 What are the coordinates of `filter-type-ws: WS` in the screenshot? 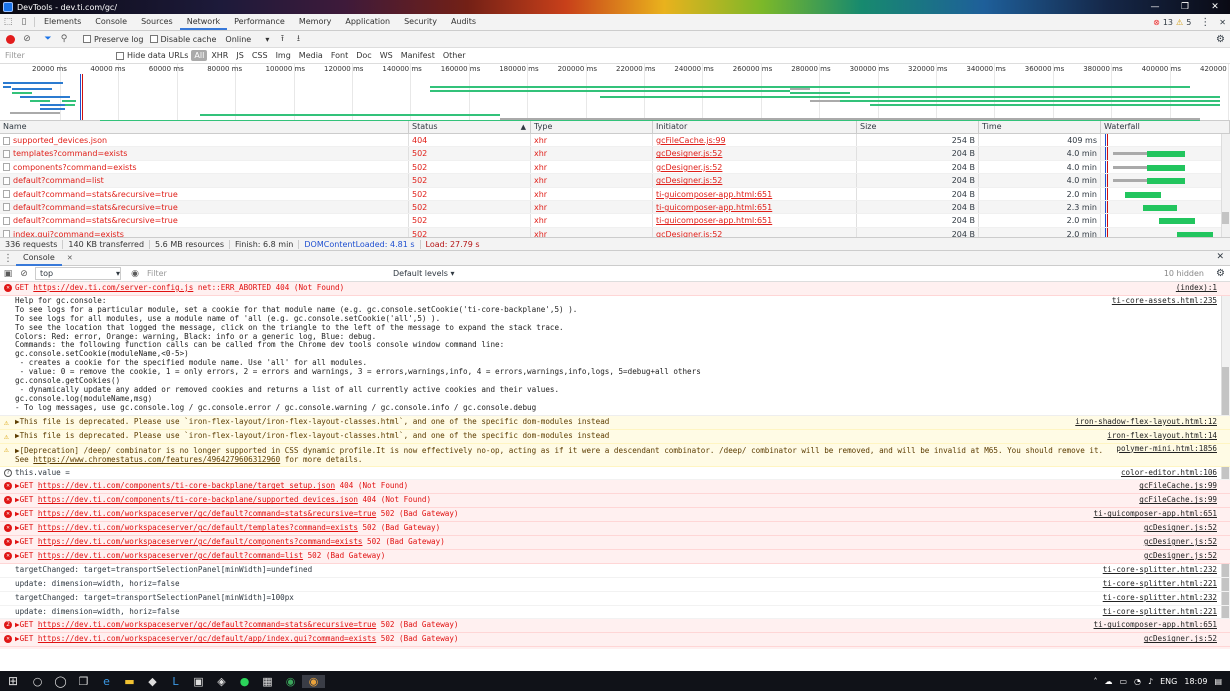 It's located at (386, 55).